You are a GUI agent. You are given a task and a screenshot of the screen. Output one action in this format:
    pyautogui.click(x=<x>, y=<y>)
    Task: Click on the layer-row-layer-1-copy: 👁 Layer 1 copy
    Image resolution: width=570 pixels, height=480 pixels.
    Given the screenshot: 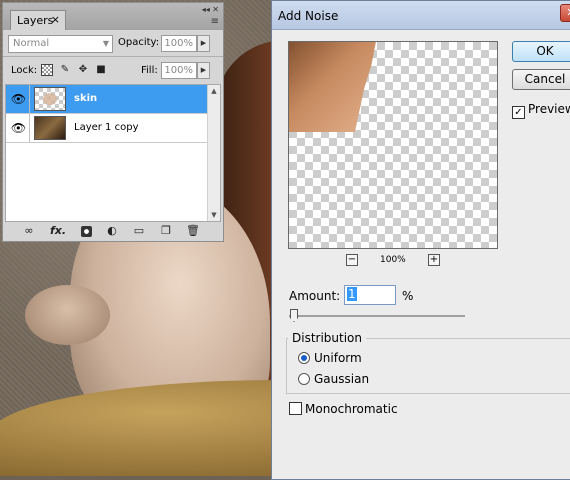 What is the action you would take?
    pyautogui.click(x=113, y=128)
    